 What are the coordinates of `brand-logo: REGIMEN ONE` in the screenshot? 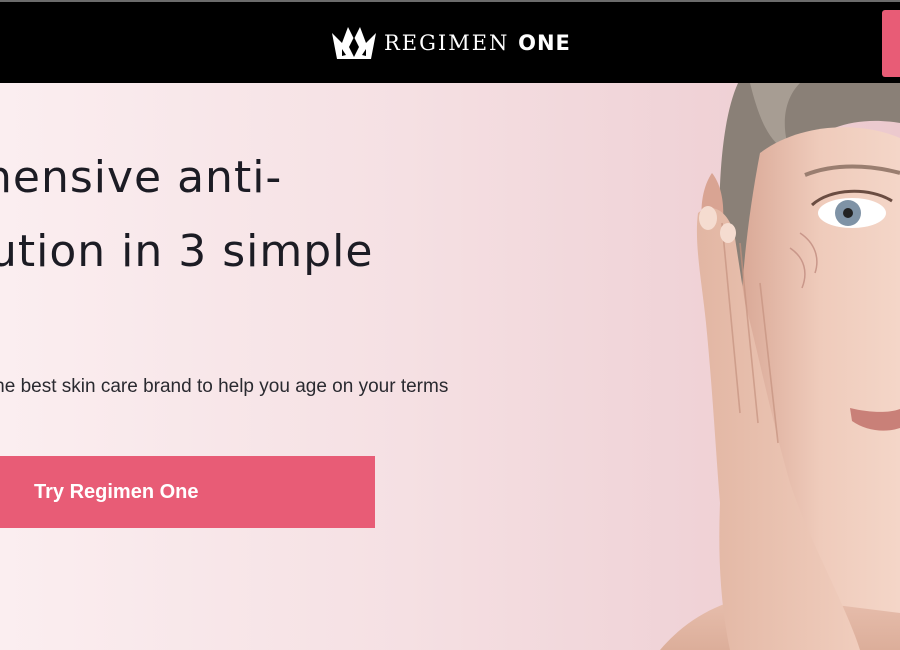 It's located at (450, 43).